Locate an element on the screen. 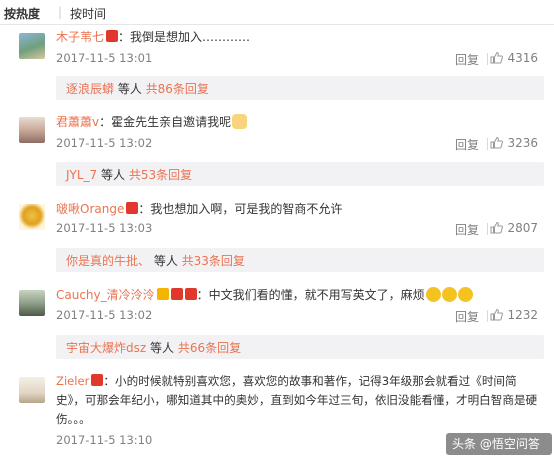 The image size is (554, 457). like-count: 2807 is located at coordinates (522, 228).